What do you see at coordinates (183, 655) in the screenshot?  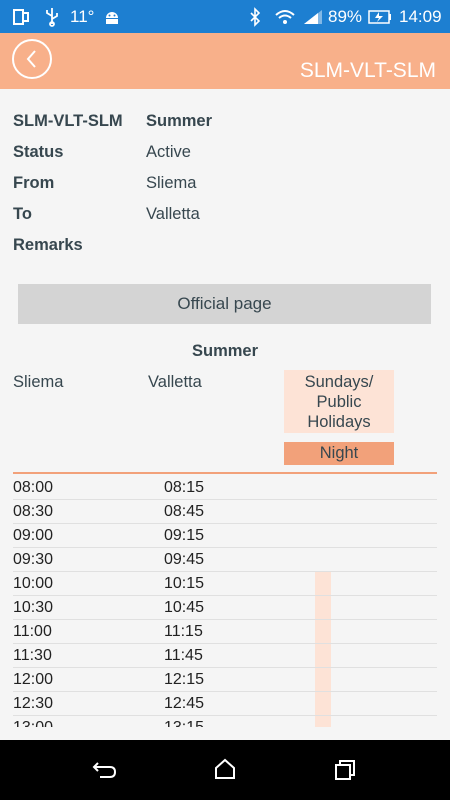 I see `arrival-time: 11:45` at bounding box center [183, 655].